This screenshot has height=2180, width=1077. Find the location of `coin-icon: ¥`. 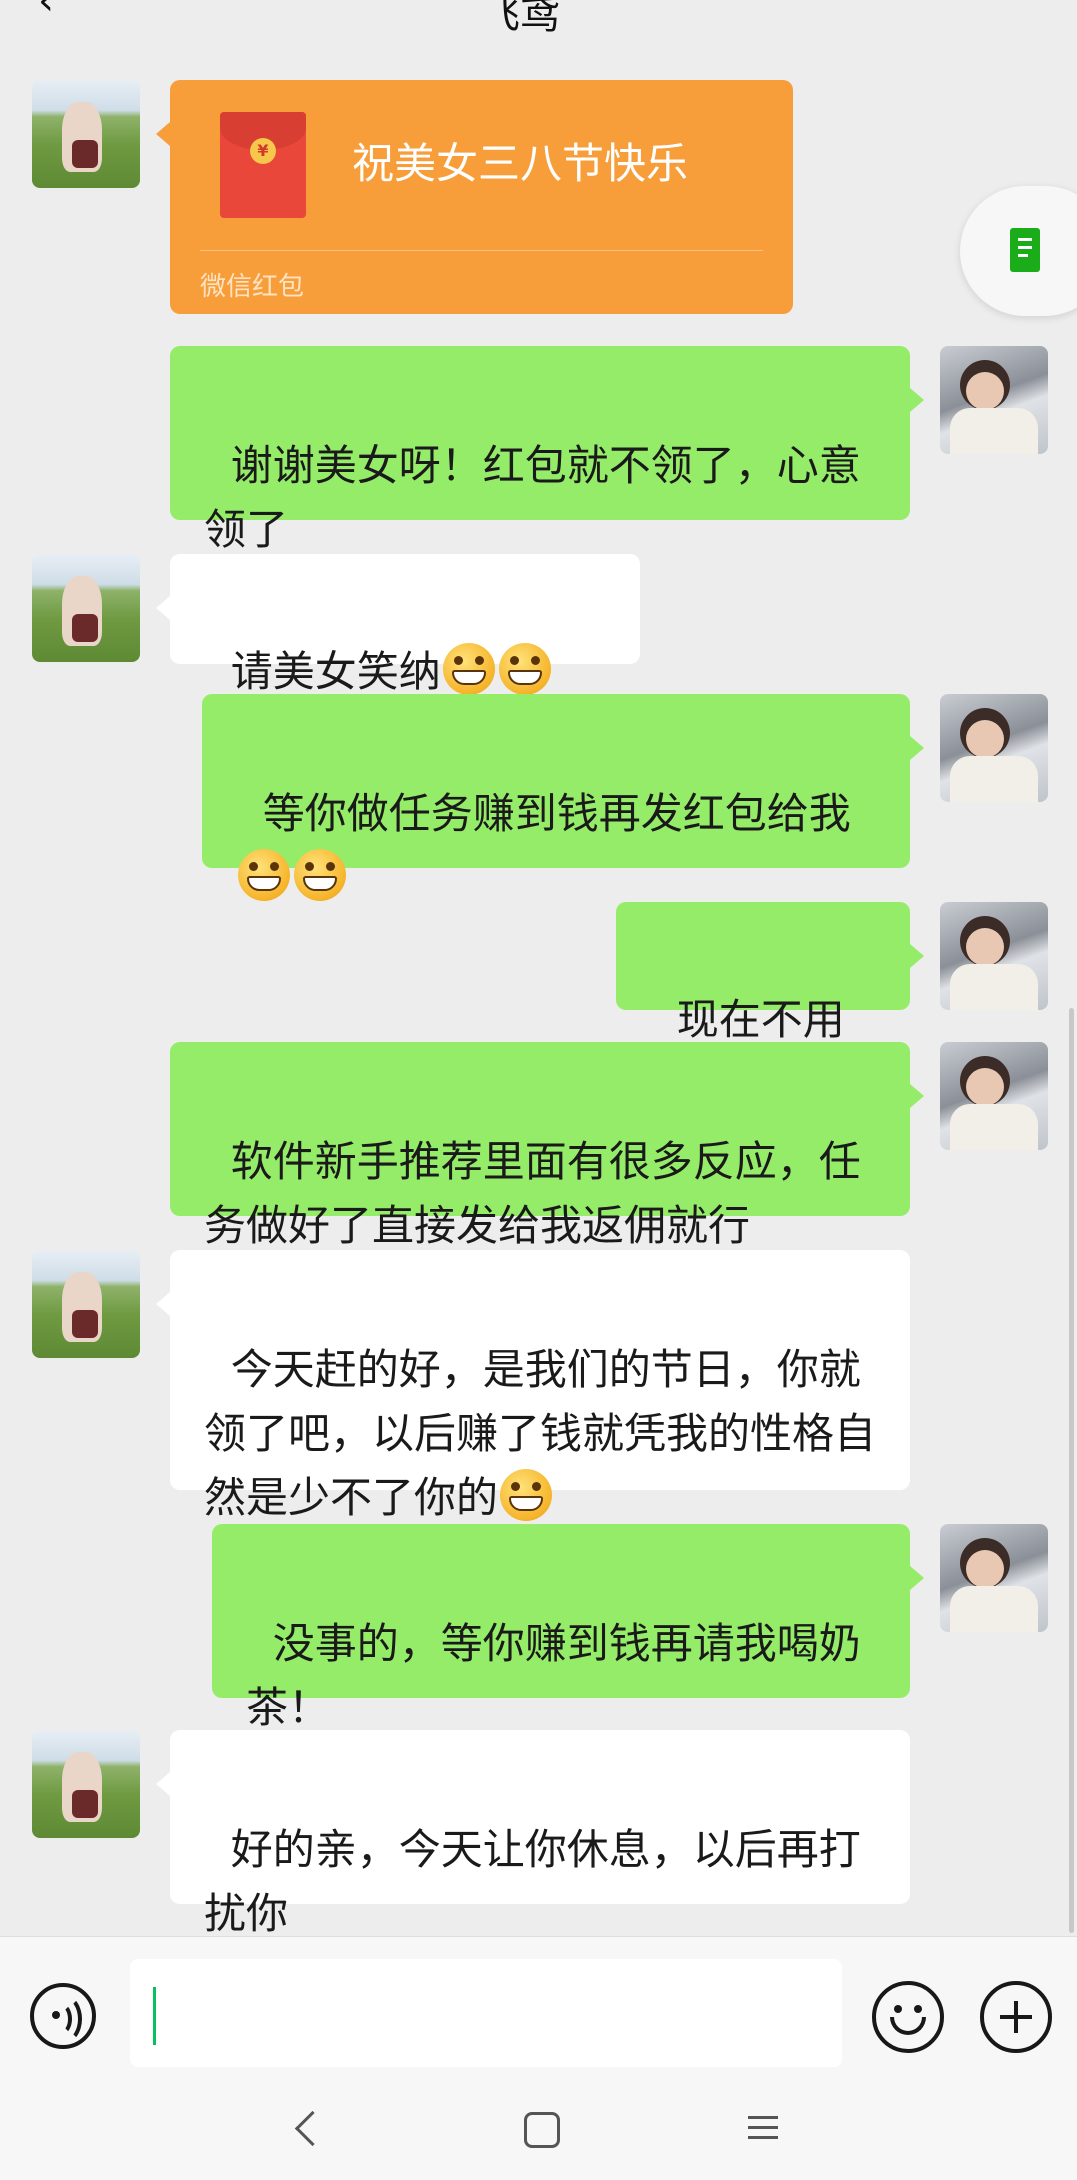

coin-icon: ¥ is located at coordinates (263, 151).